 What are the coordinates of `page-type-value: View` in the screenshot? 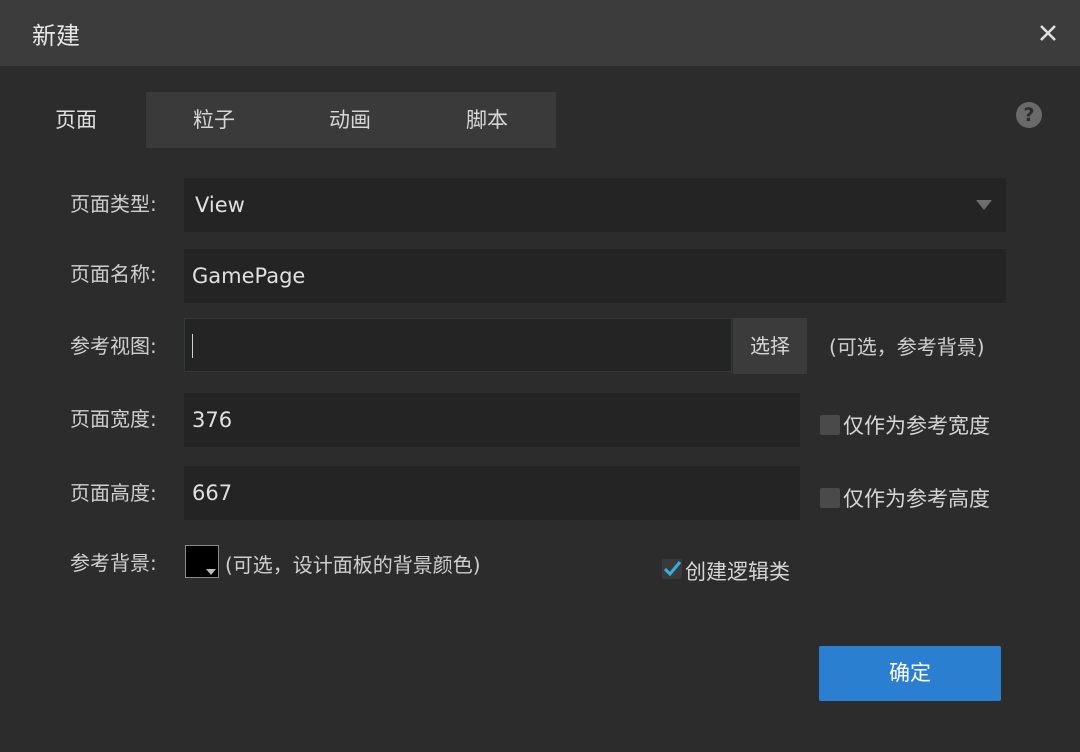 It's located at (220, 205).